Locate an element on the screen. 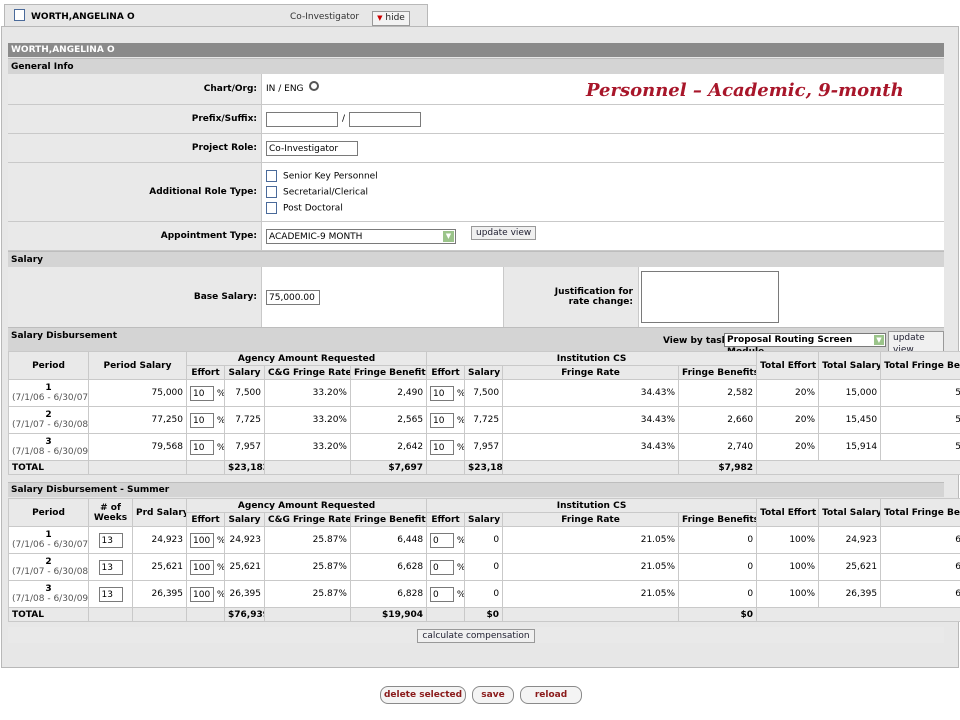  appointment-type-select: ACADEMIC-9 MONTH ▼ is located at coordinates (361, 236).